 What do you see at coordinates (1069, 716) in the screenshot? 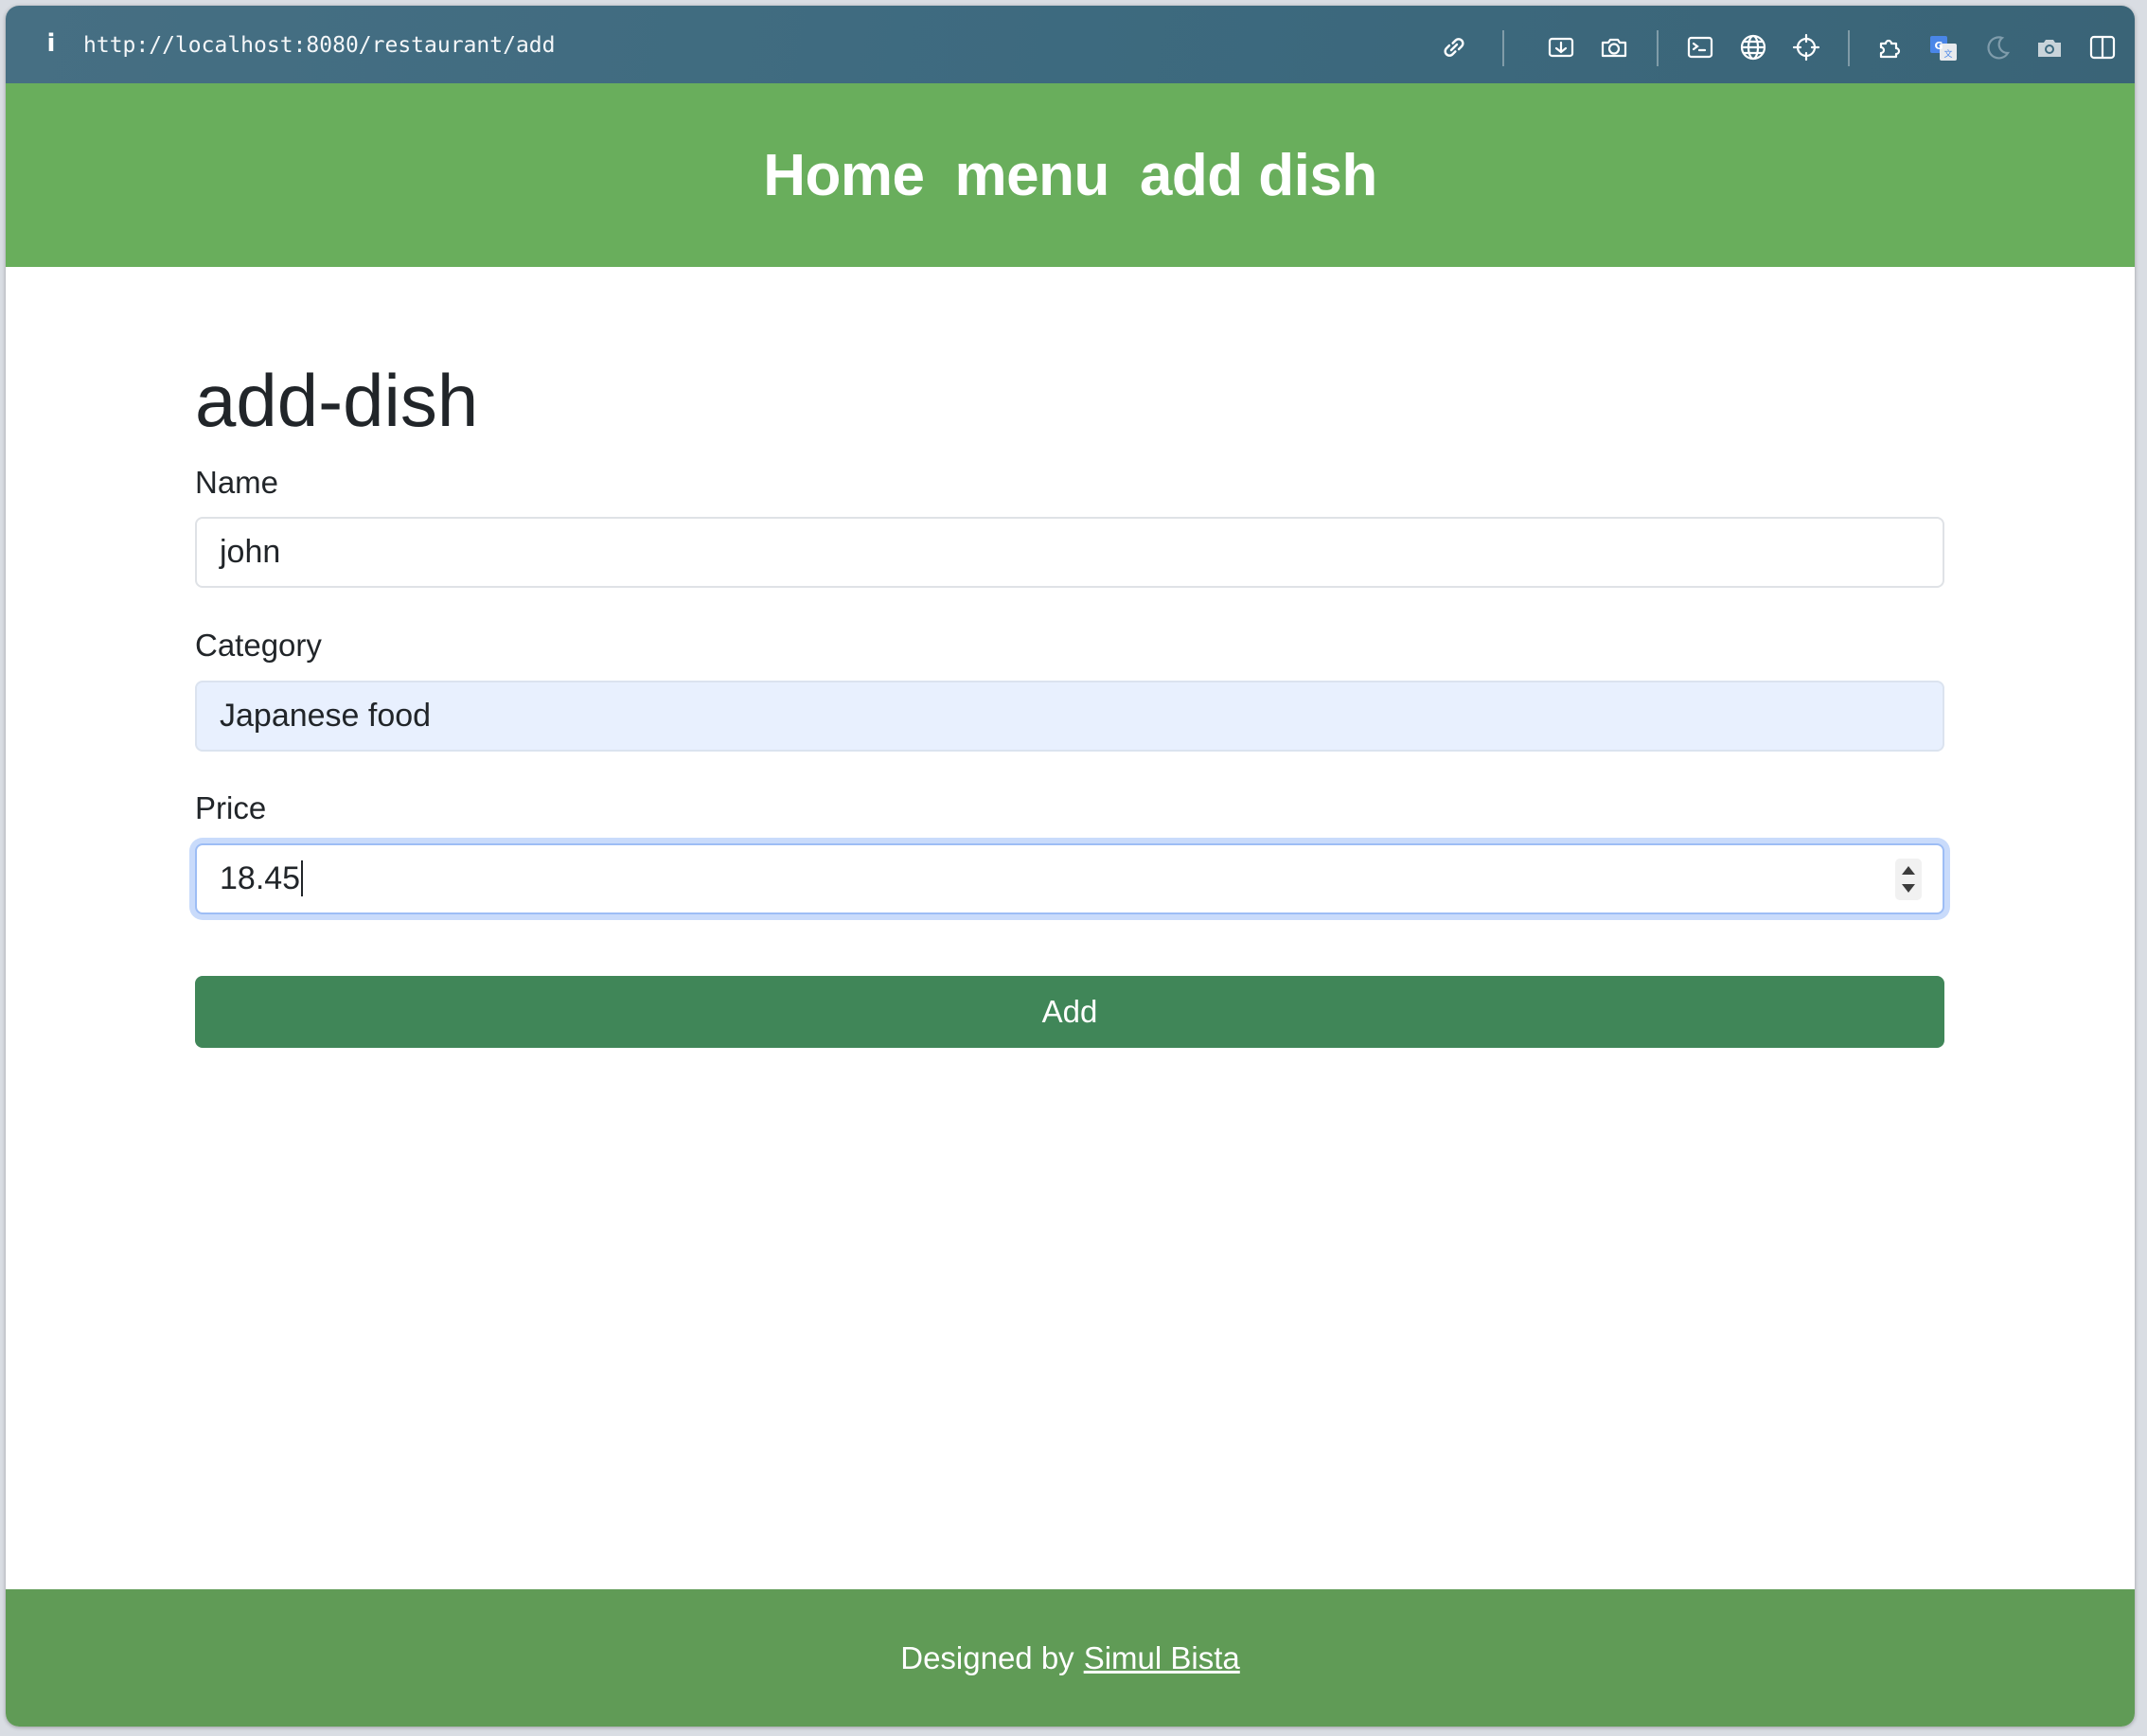
I see `category-input: Japanese food` at bounding box center [1069, 716].